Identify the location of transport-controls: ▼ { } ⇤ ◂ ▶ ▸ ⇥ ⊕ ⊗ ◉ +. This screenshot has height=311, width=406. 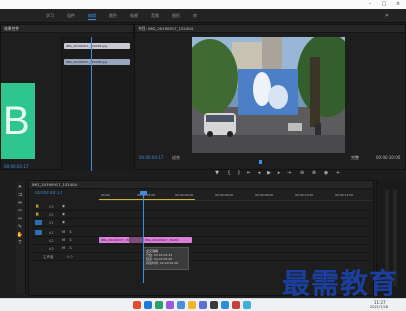
(300, 174).